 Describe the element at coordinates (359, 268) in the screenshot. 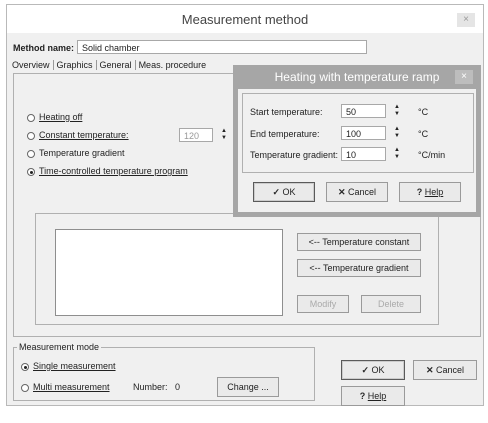

I see `temperature-gradient-button: <-- Temperature gradient` at that location.